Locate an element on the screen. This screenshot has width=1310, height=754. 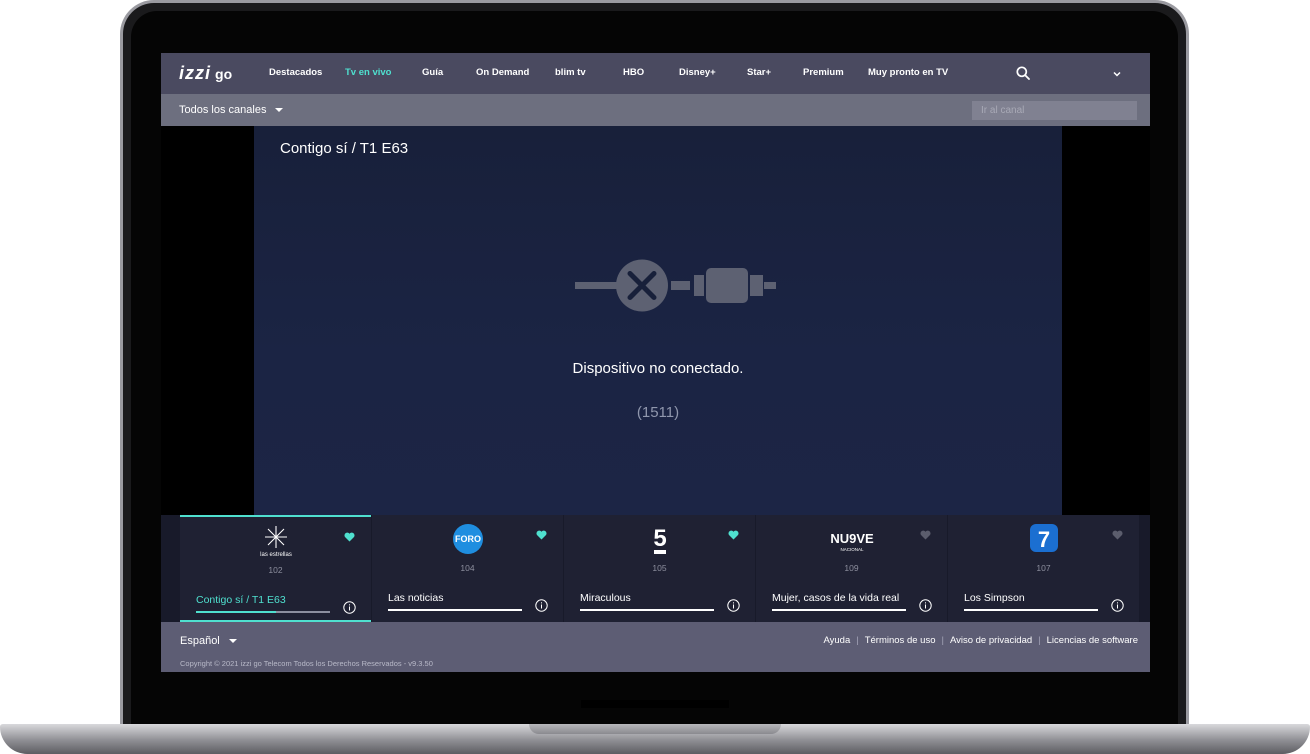
channel-number: 104 is located at coordinates (467, 568).